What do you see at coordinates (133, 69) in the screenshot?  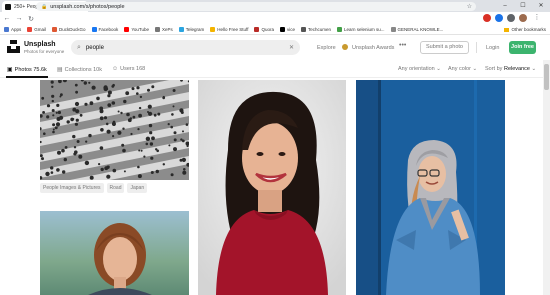 I see `tab-users-label: Users 168` at bounding box center [133, 69].